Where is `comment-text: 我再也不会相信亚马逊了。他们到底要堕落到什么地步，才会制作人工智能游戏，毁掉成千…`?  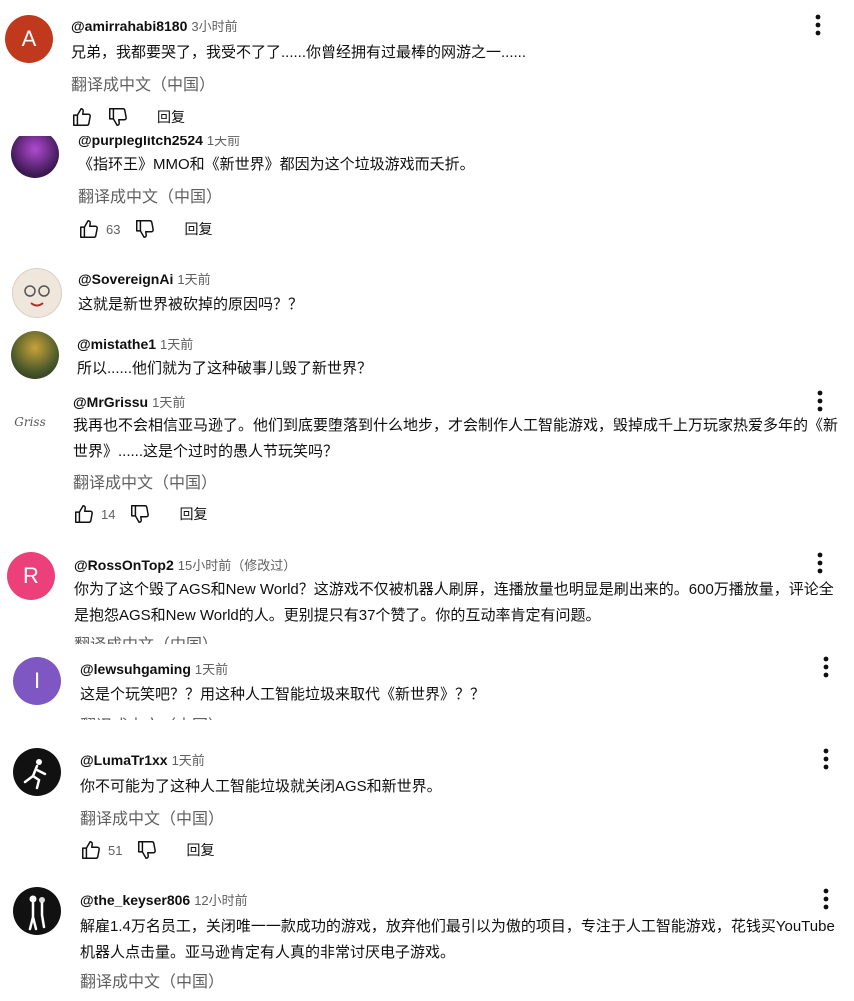 comment-text: 我再也不会相信亚马逊了。他们到底要堕落到什么地步，才会制作人工智能游戏，毁掉成千… is located at coordinates (456, 438).